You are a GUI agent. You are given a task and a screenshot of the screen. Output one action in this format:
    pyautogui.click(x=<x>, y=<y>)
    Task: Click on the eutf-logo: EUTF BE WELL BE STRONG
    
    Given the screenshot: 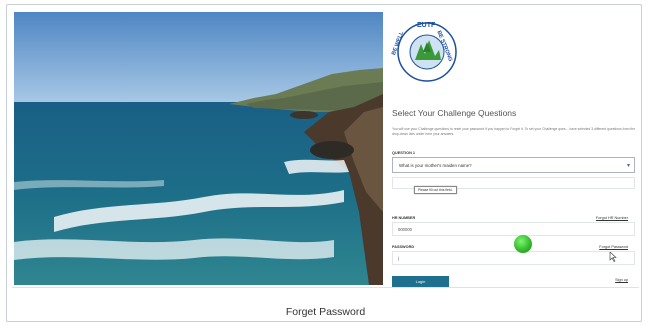 What is the action you would take?
    pyautogui.click(x=425, y=52)
    